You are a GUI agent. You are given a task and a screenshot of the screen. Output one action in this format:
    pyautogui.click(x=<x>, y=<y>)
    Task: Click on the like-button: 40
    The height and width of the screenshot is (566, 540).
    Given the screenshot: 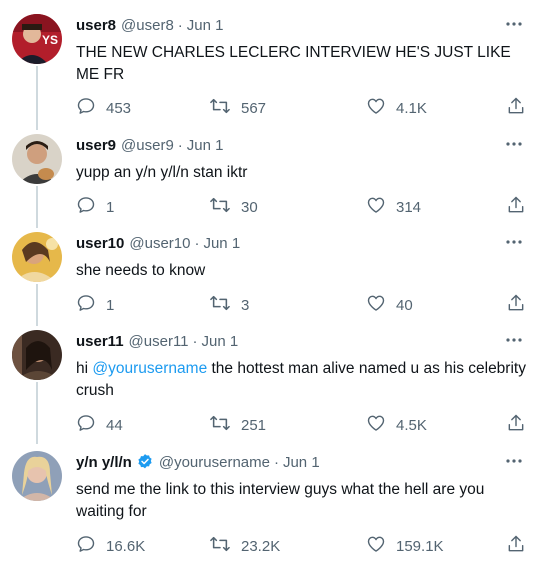 What is the action you would take?
    pyautogui.click(x=389, y=305)
    